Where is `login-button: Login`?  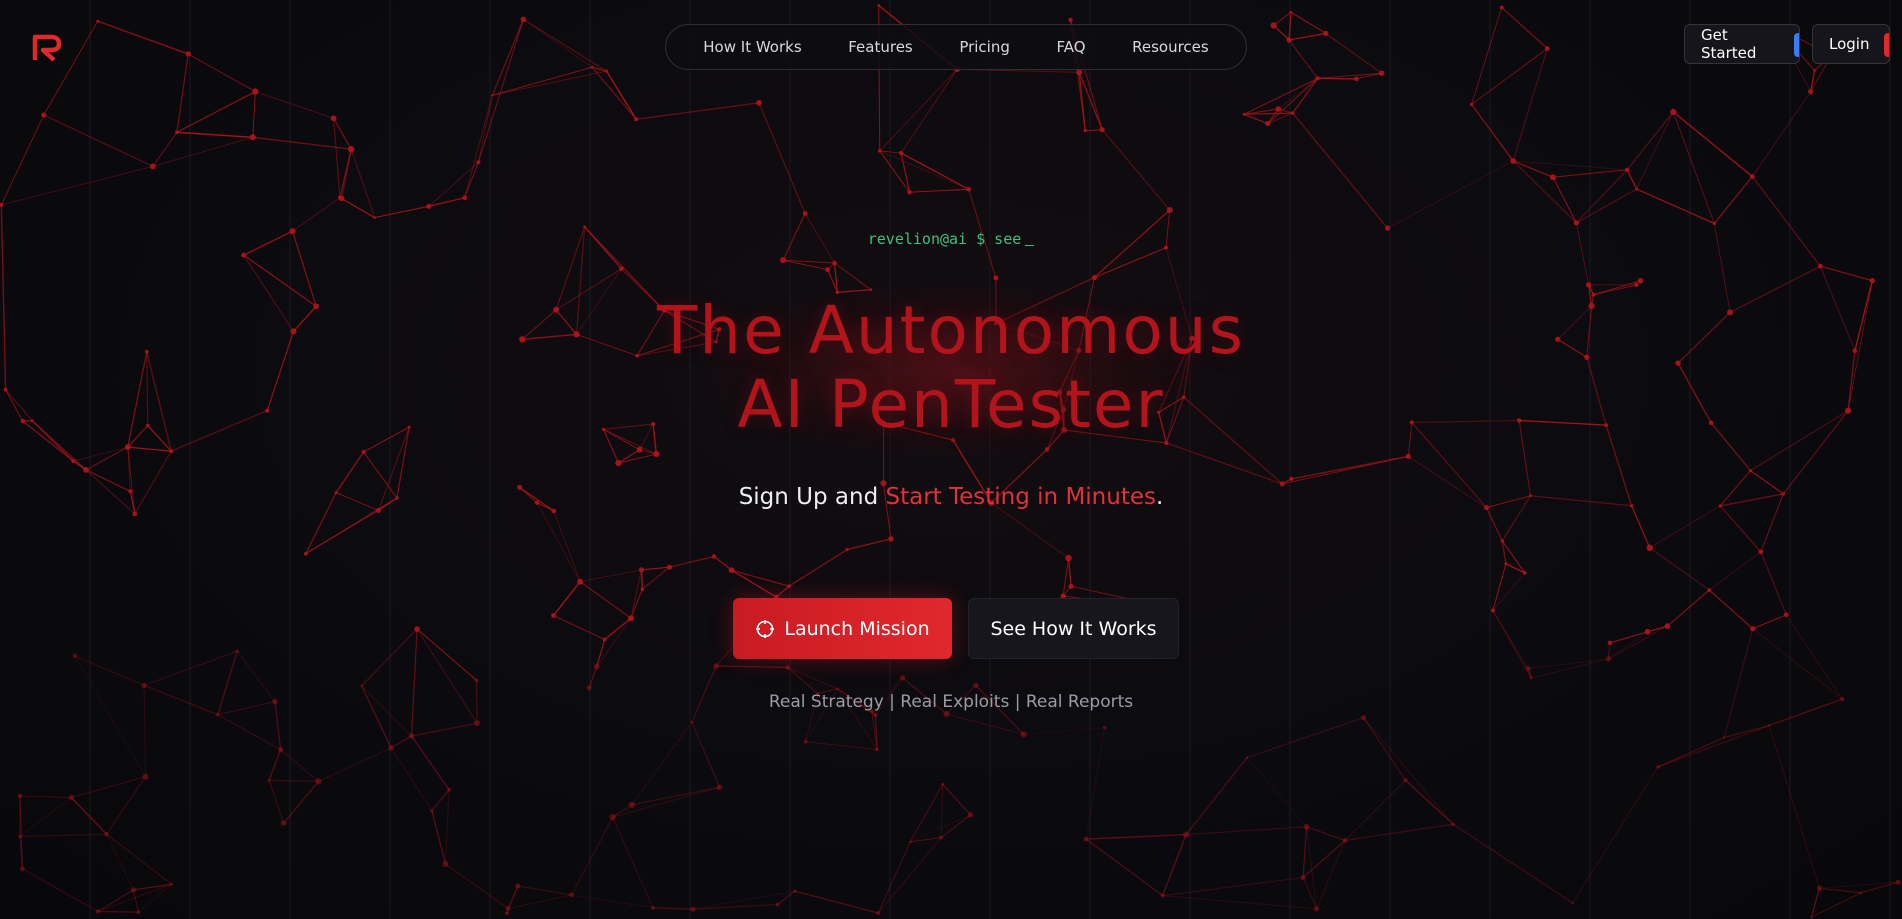 login-button: Login is located at coordinates (1851, 44).